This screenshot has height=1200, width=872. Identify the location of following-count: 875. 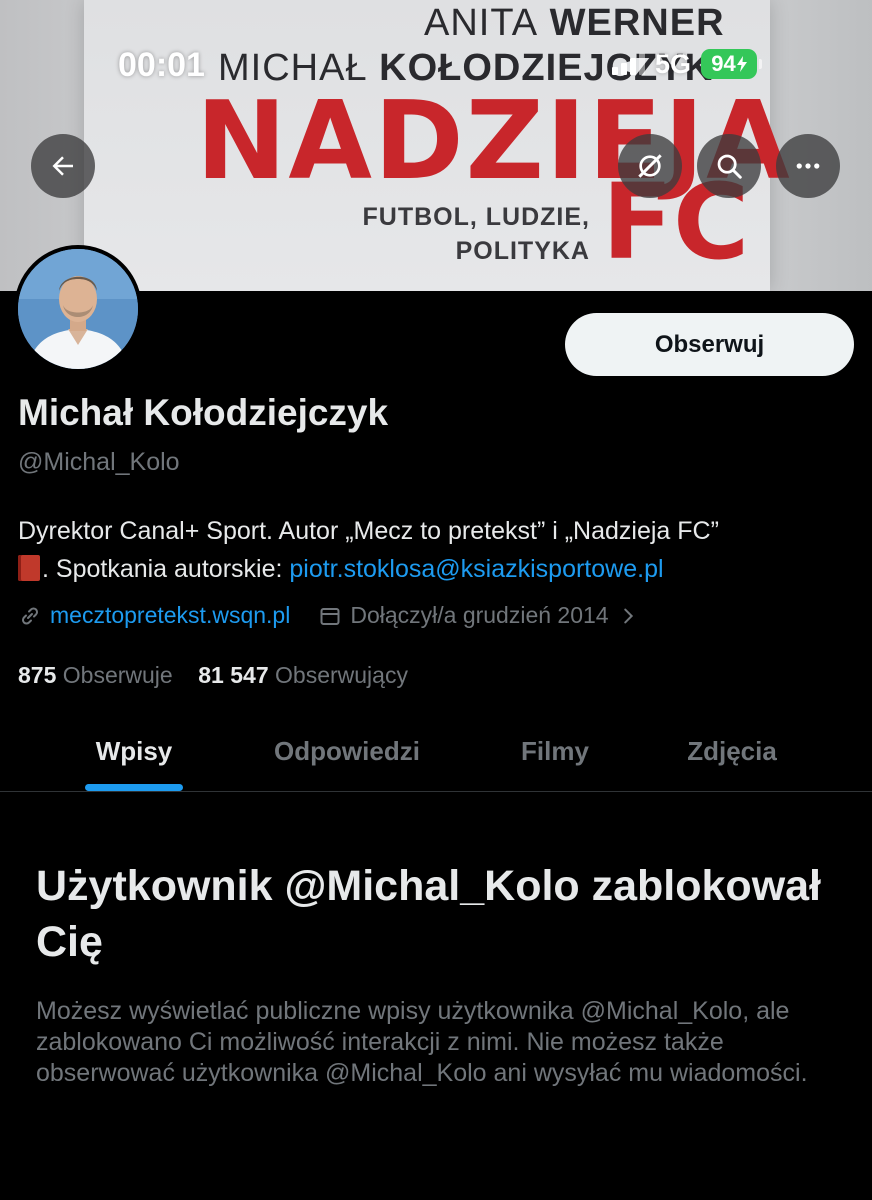
(37, 675).